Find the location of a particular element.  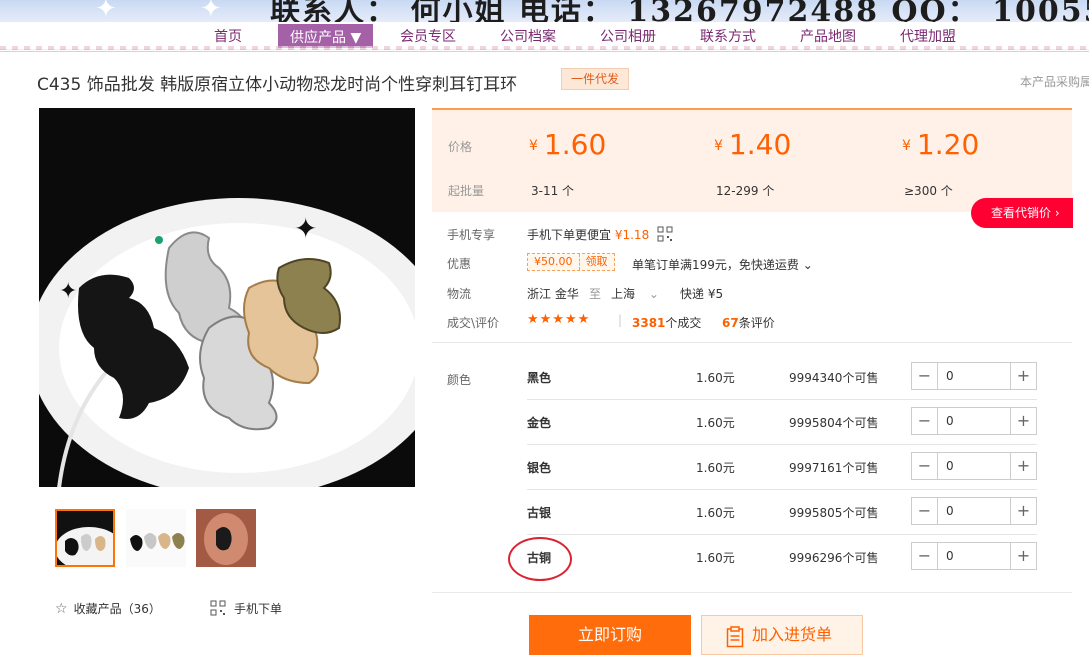

mobile-exclusive-value: 手机下单更便宜 ¥1.18 is located at coordinates (600, 235).